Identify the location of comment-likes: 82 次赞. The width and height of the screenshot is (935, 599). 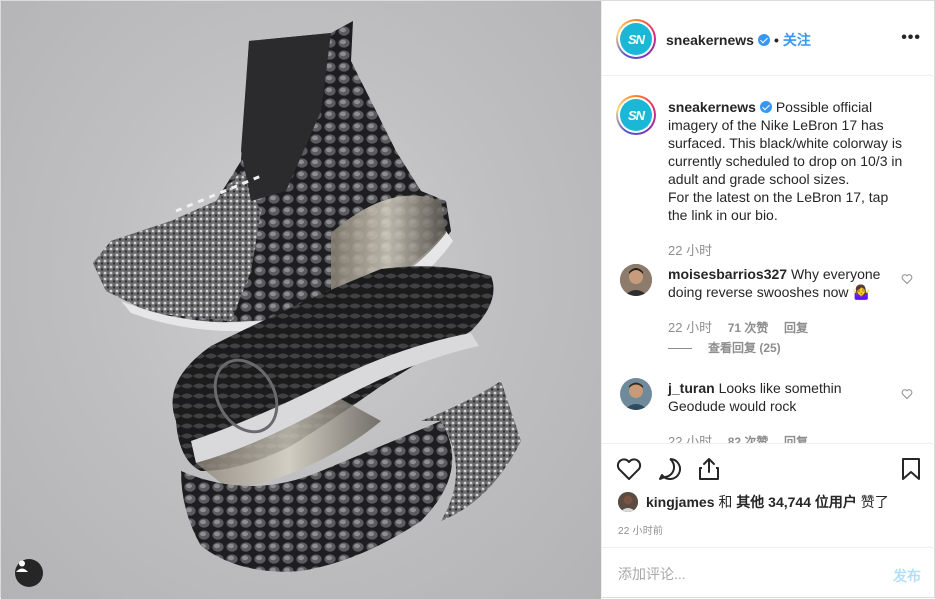
(748, 439).